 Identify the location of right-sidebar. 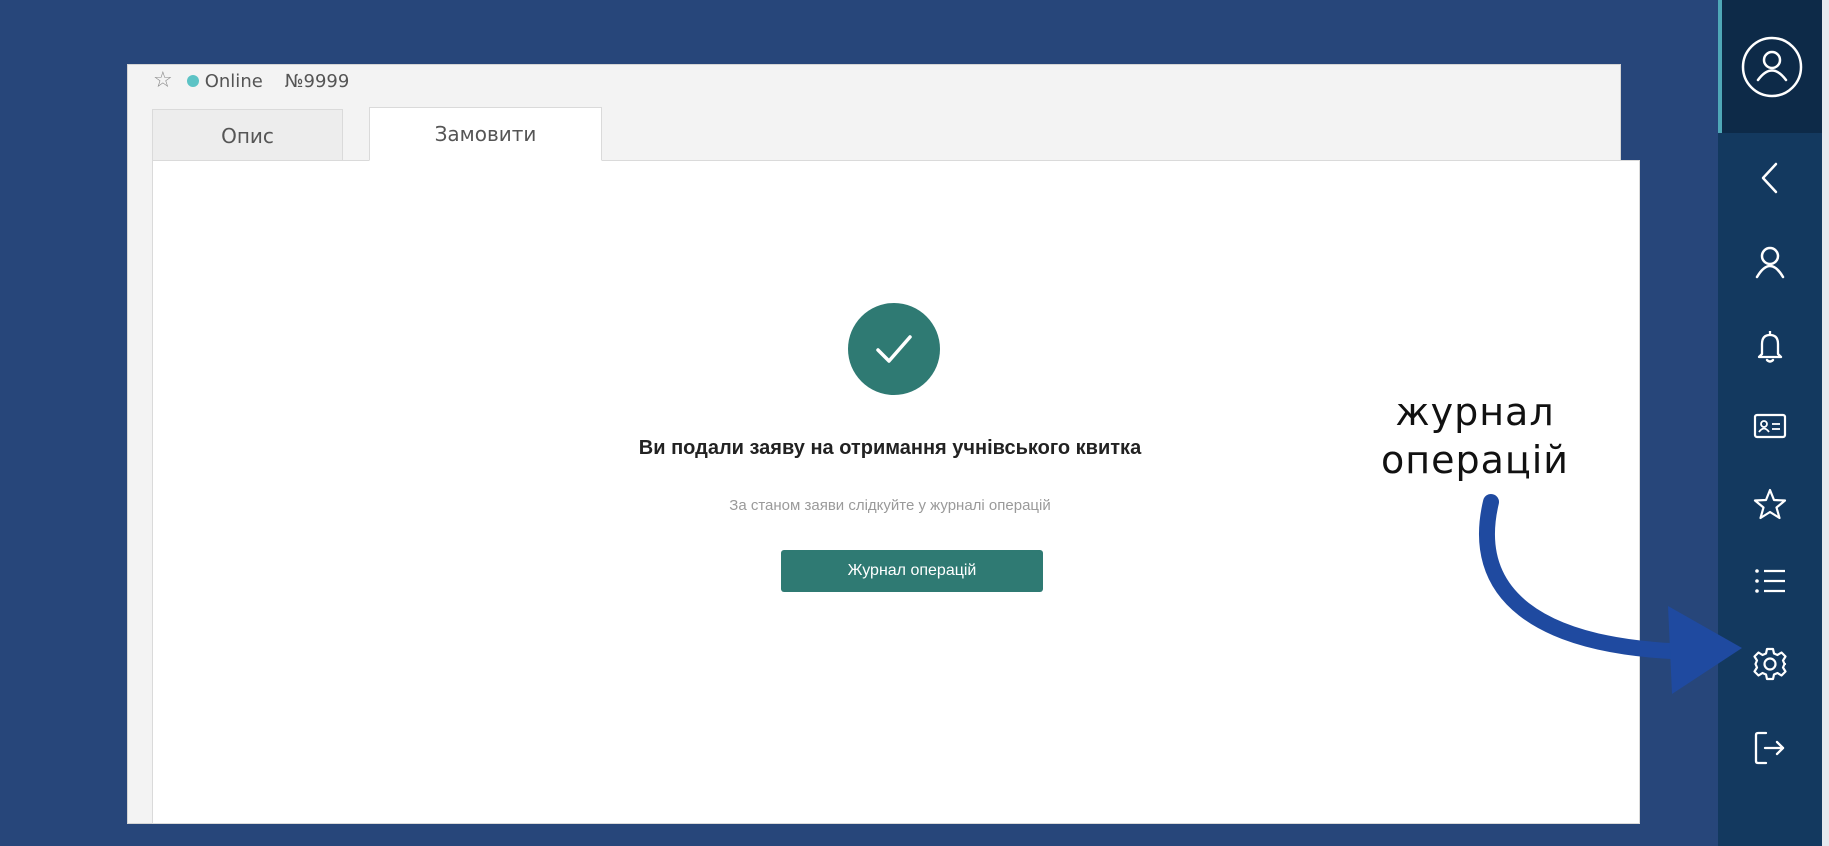
(1770, 423).